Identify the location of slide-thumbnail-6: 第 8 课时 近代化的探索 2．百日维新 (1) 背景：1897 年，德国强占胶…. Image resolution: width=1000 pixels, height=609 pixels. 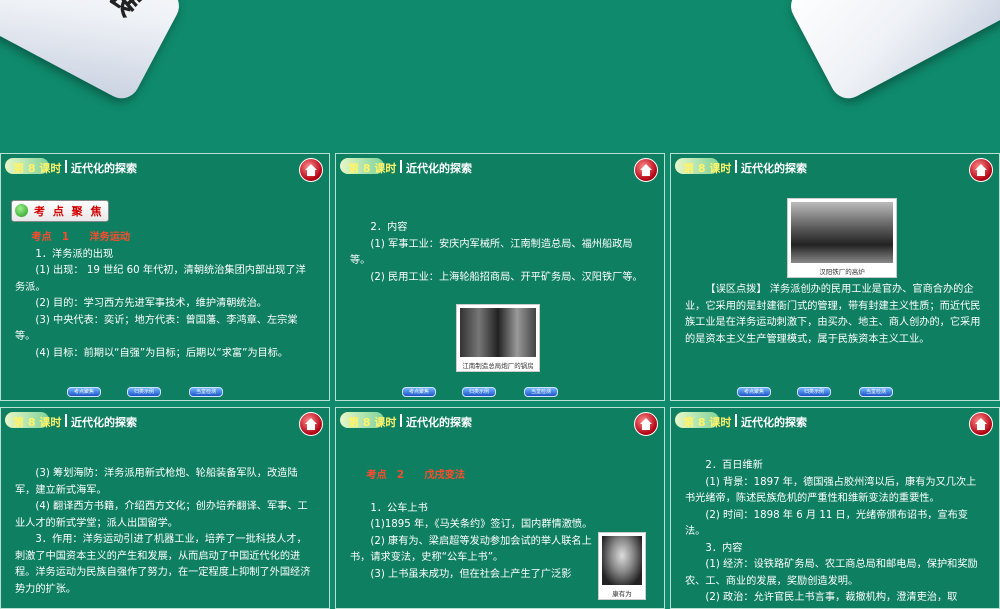
(835, 508).